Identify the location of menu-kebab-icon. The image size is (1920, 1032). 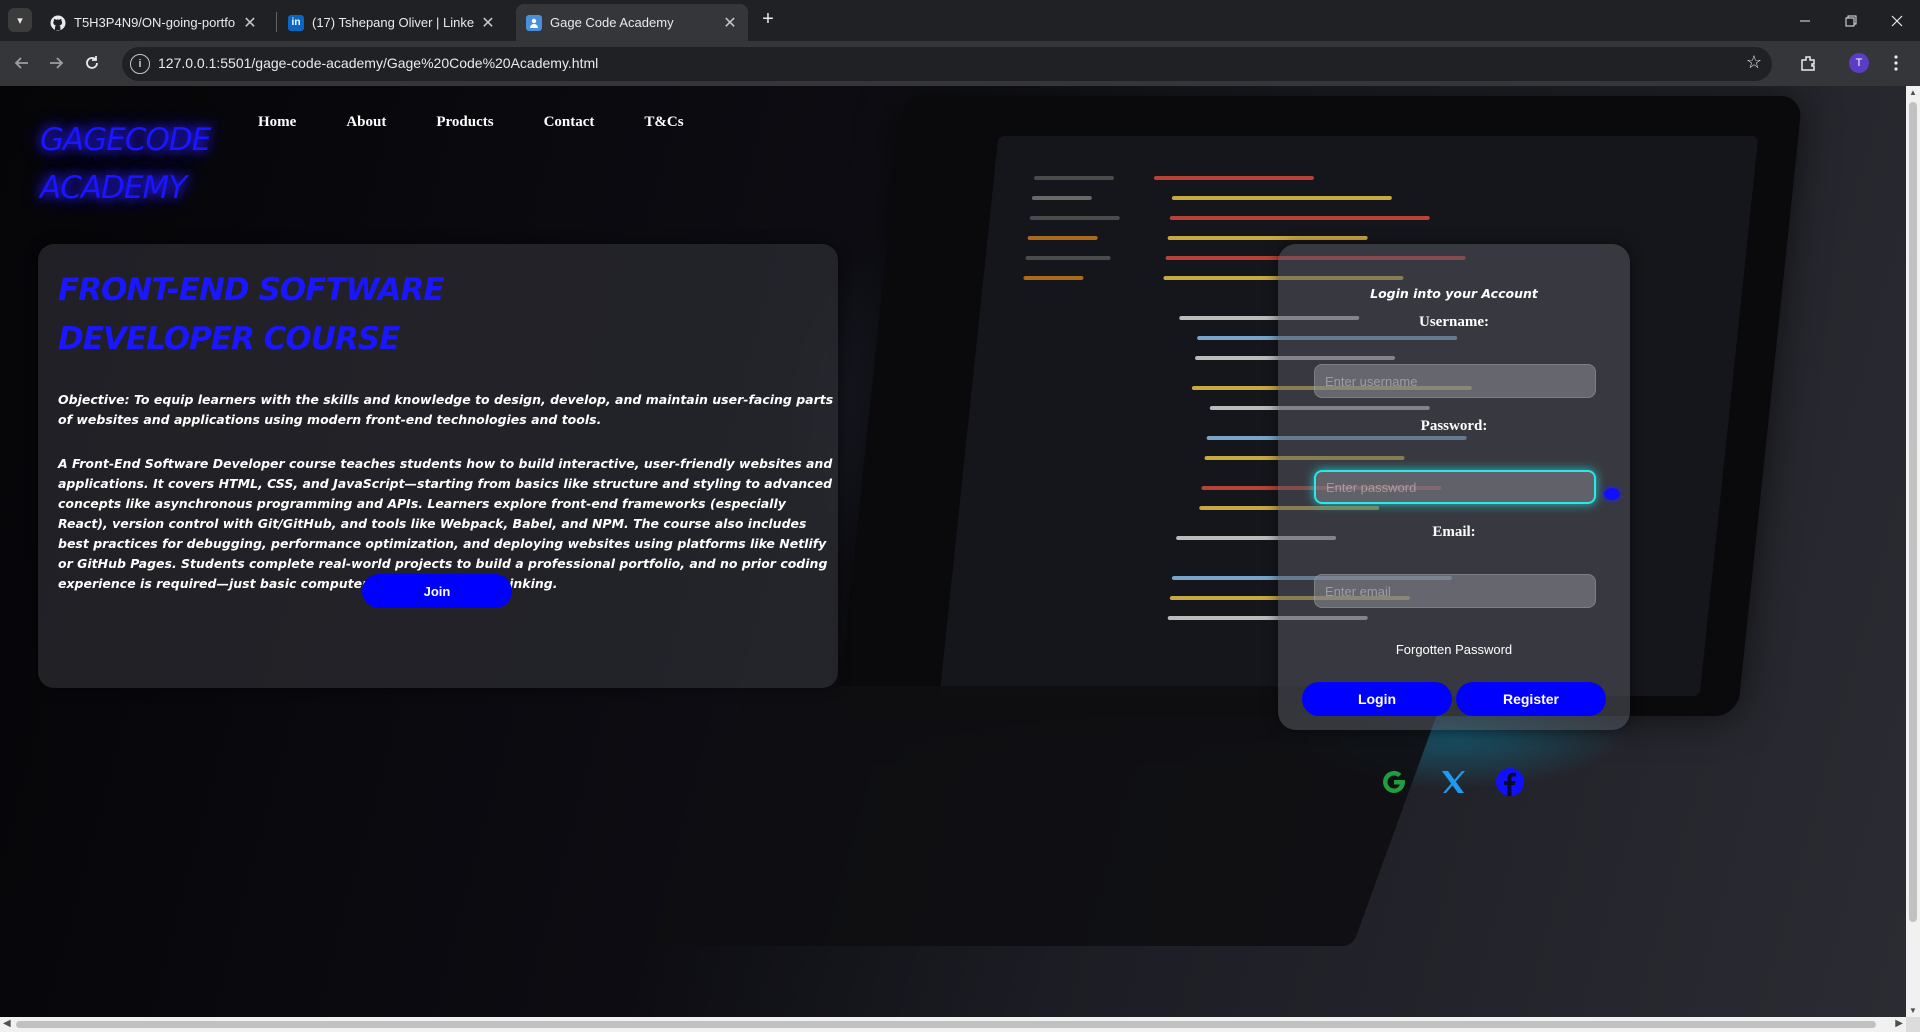
(1896, 63).